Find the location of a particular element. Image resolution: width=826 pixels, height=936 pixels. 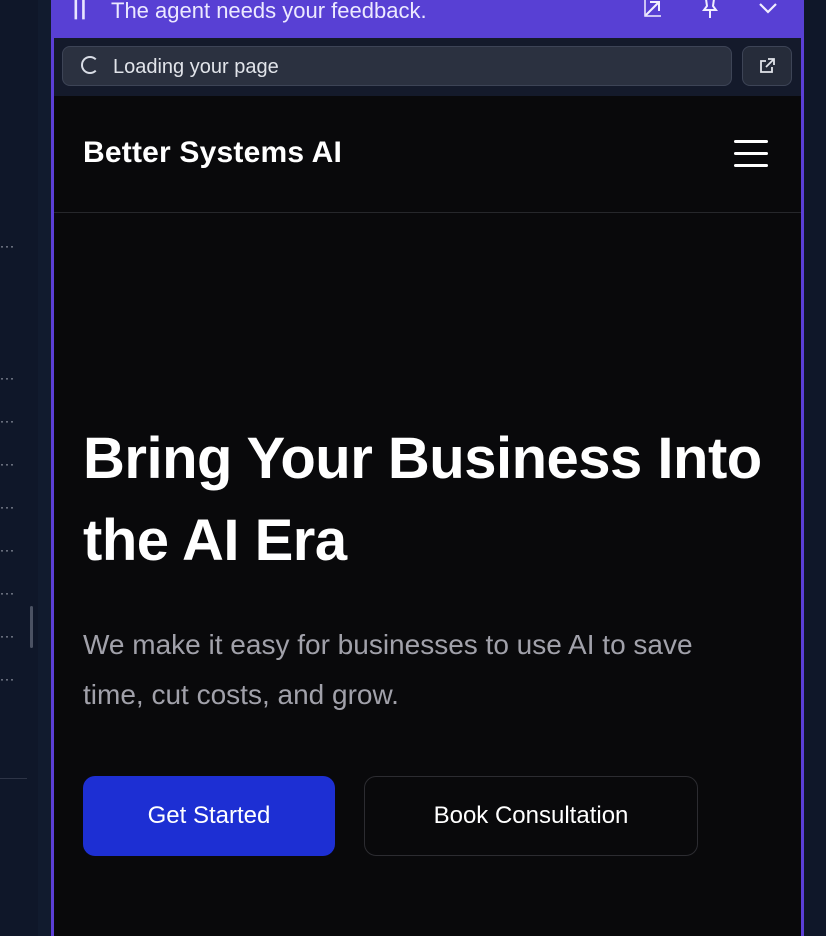

left-sidebar: ··· ··· ··· ··· ··· ··· ··· ··· ··· is located at coordinates (19, 468).